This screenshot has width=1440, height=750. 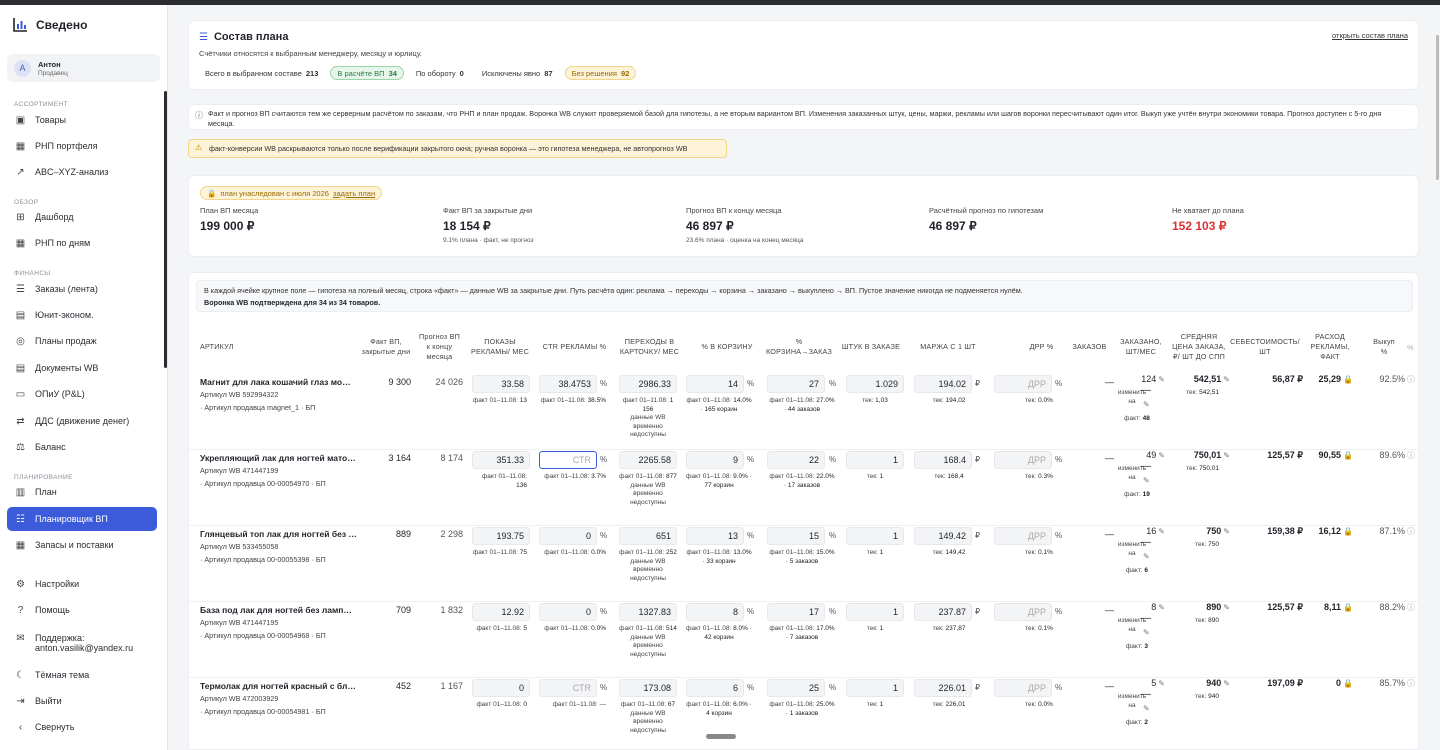 What do you see at coordinates (82, 120) in the screenshot?
I see `sidebar-item-0: ▣ Товары` at bounding box center [82, 120].